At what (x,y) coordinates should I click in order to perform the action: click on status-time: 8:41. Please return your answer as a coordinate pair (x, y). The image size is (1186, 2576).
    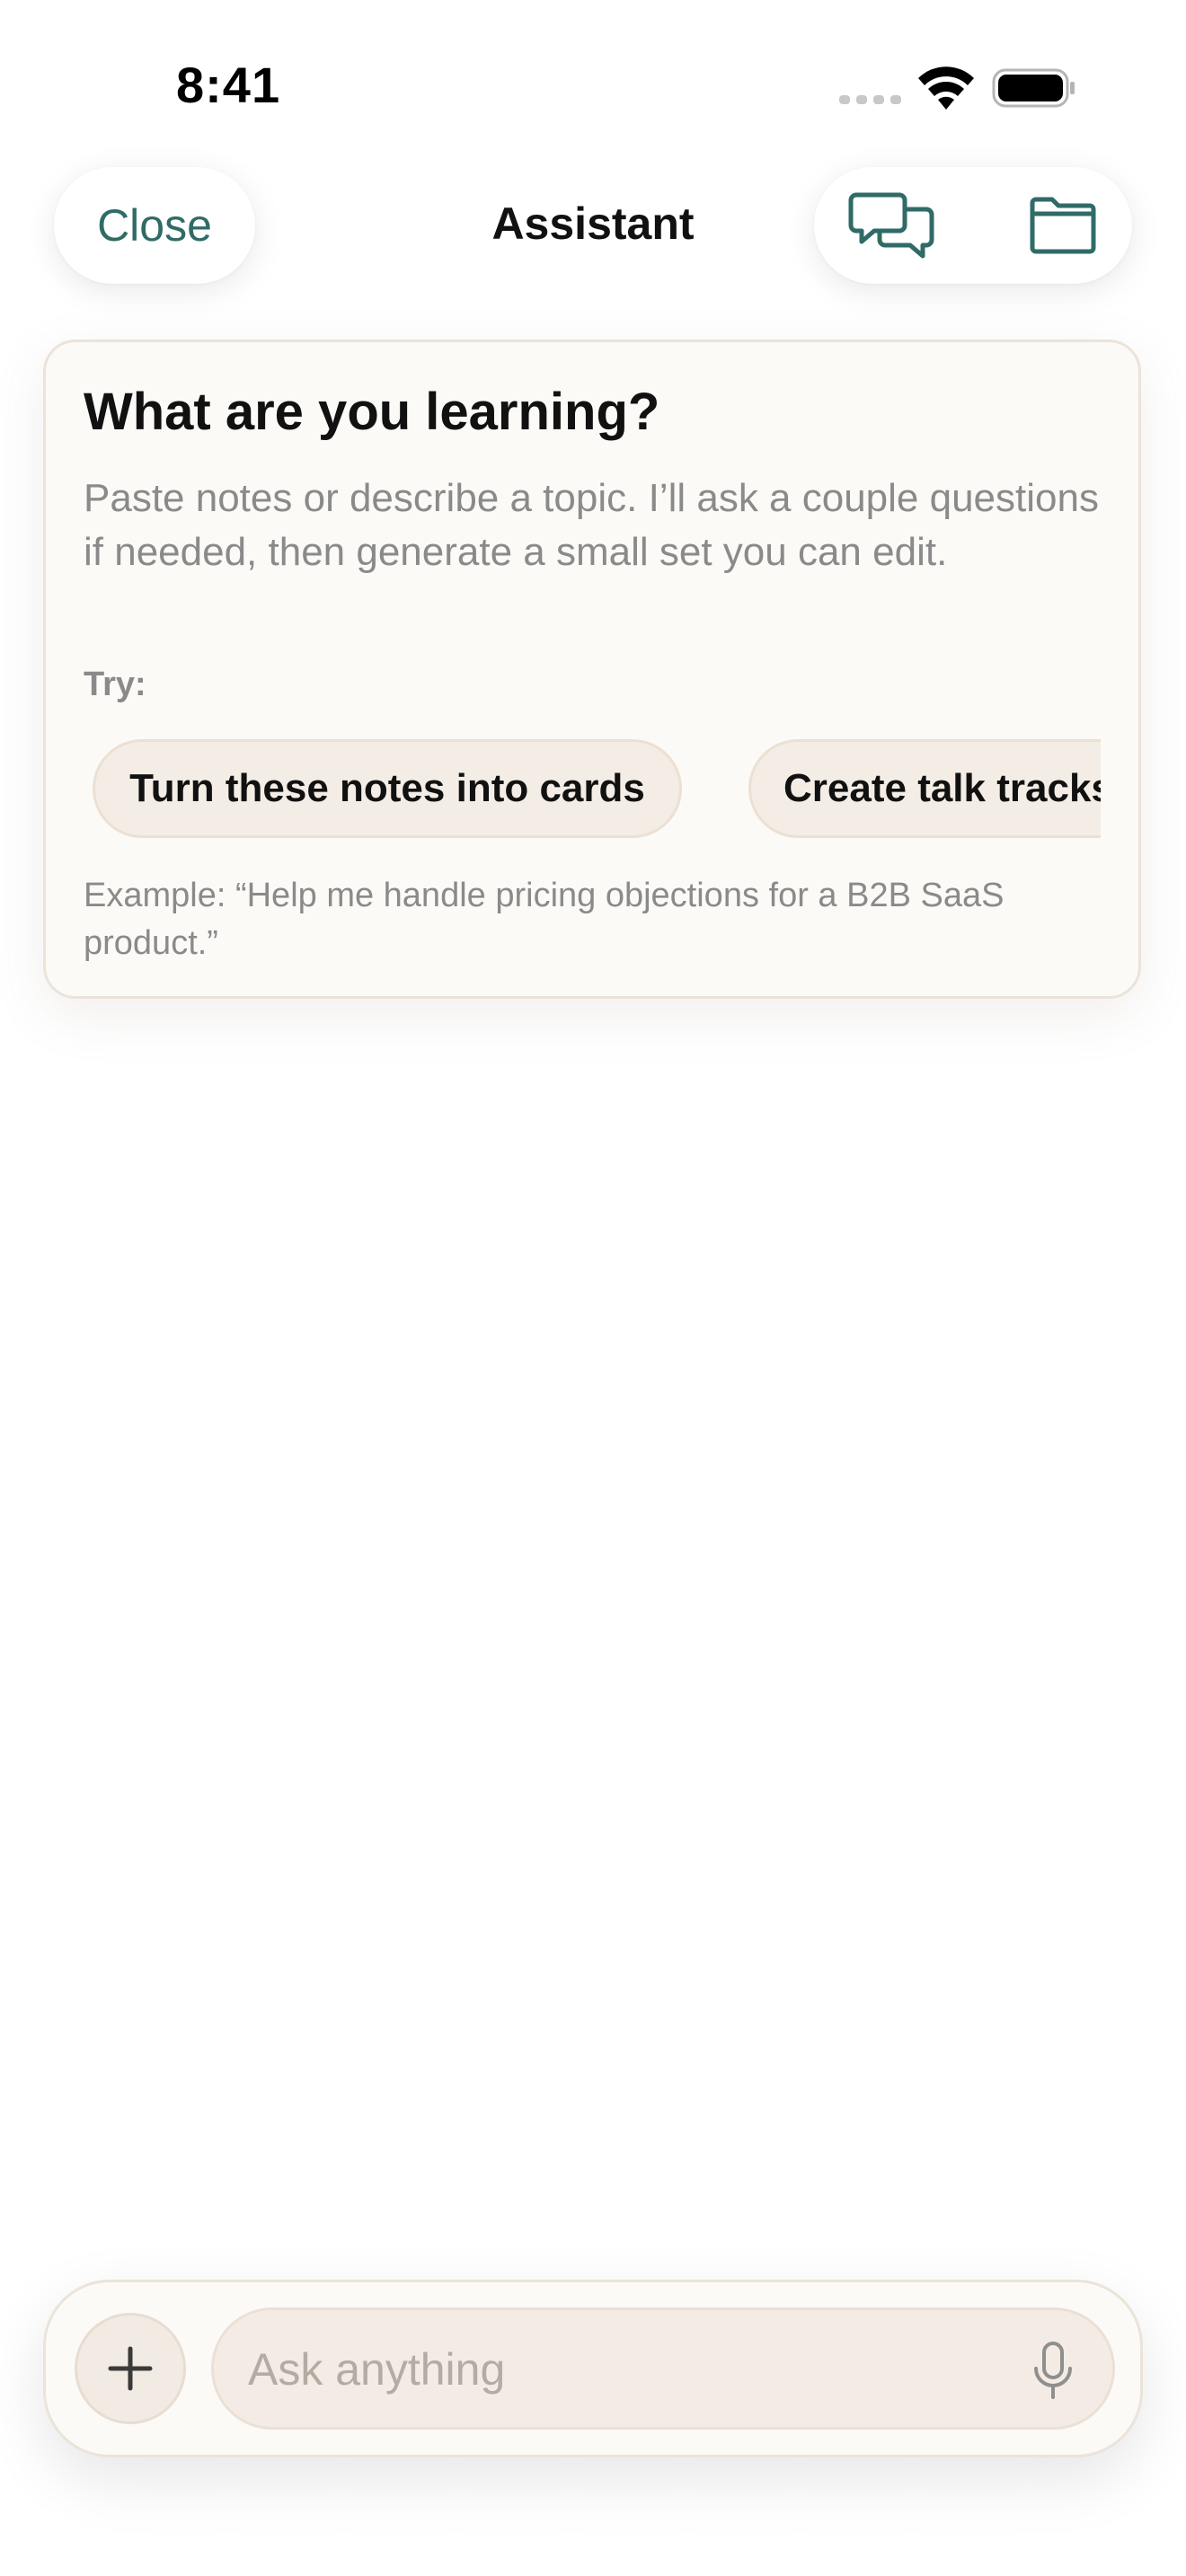
    Looking at the image, I should click on (228, 85).